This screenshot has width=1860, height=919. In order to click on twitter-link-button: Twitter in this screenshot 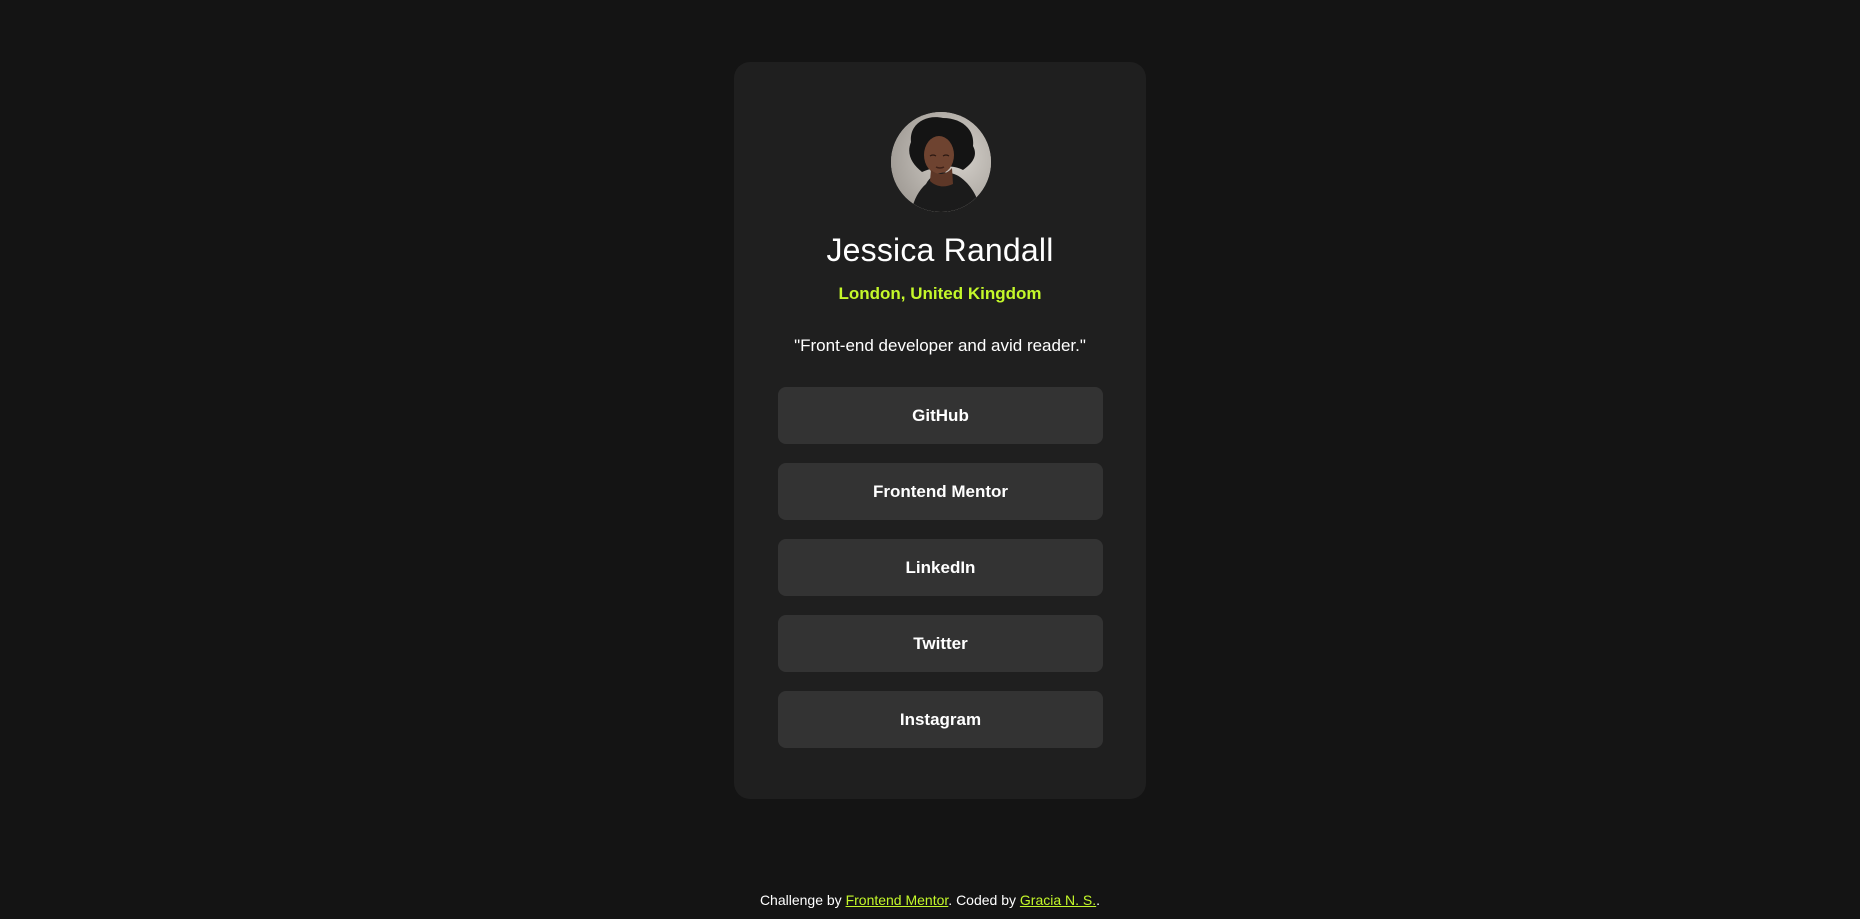, I will do `click(940, 643)`.